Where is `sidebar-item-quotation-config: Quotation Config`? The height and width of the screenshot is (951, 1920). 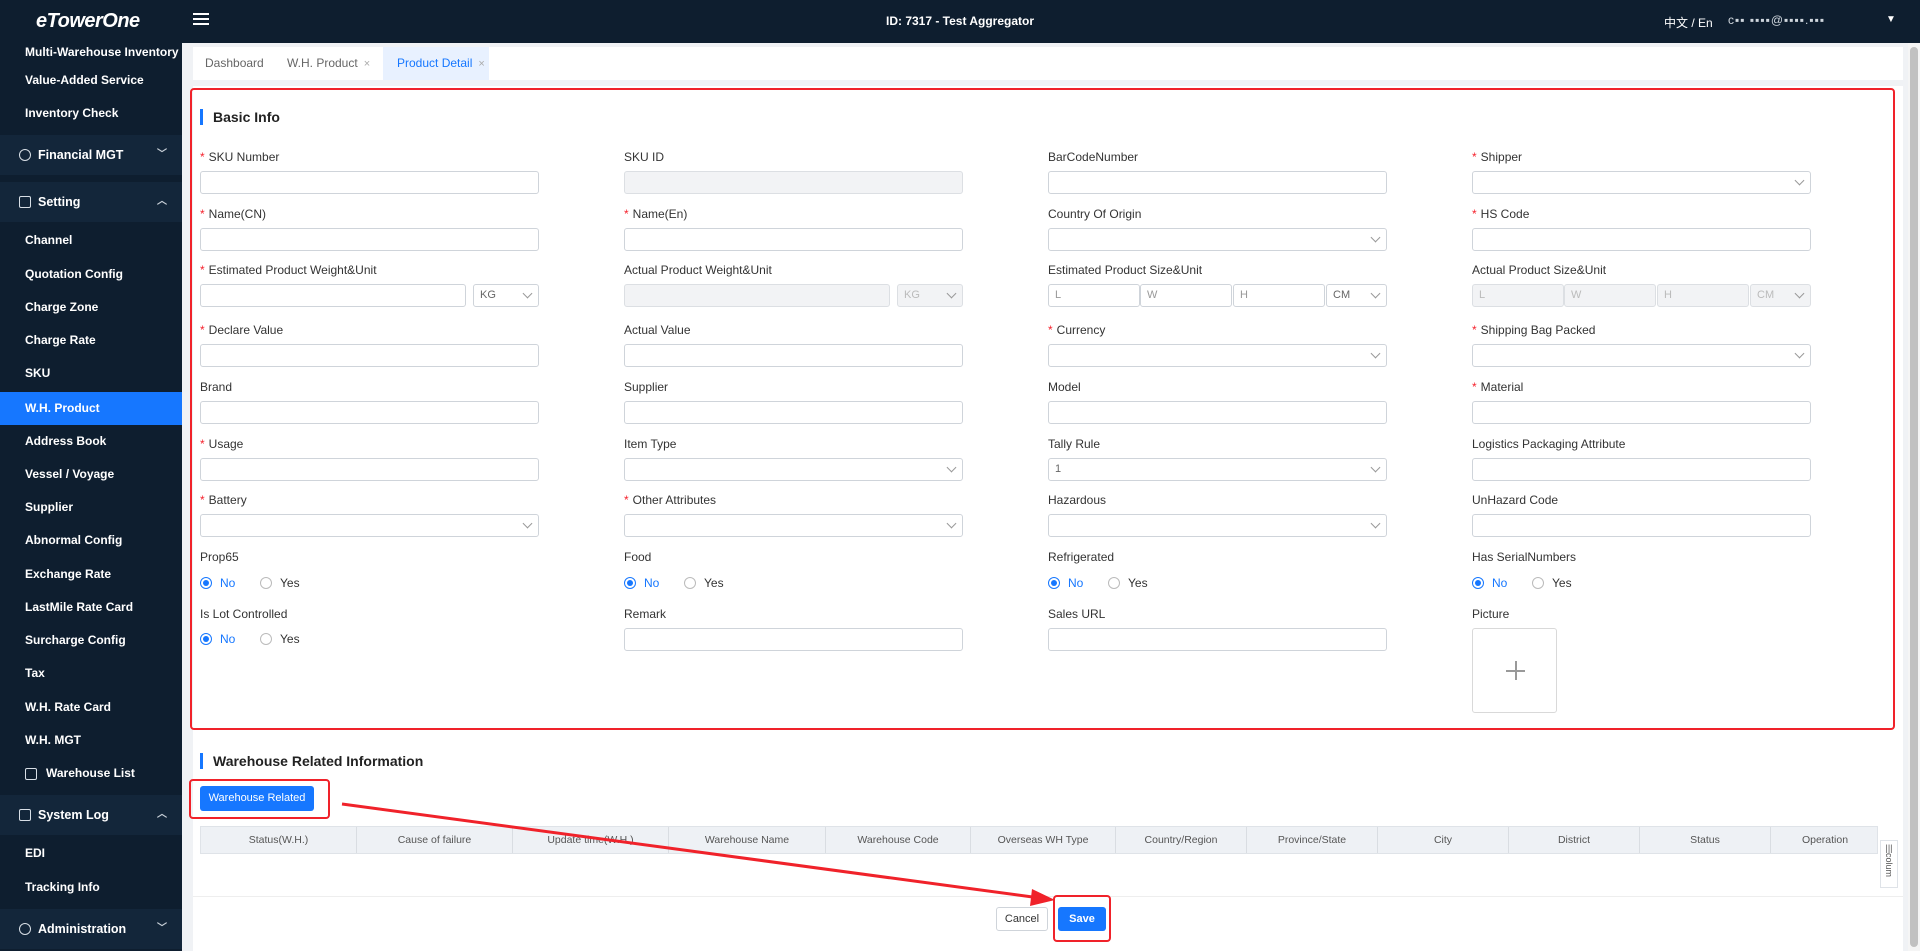 sidebar-item-quotation-config: Quotation Config is located at coordinates (91, 274).